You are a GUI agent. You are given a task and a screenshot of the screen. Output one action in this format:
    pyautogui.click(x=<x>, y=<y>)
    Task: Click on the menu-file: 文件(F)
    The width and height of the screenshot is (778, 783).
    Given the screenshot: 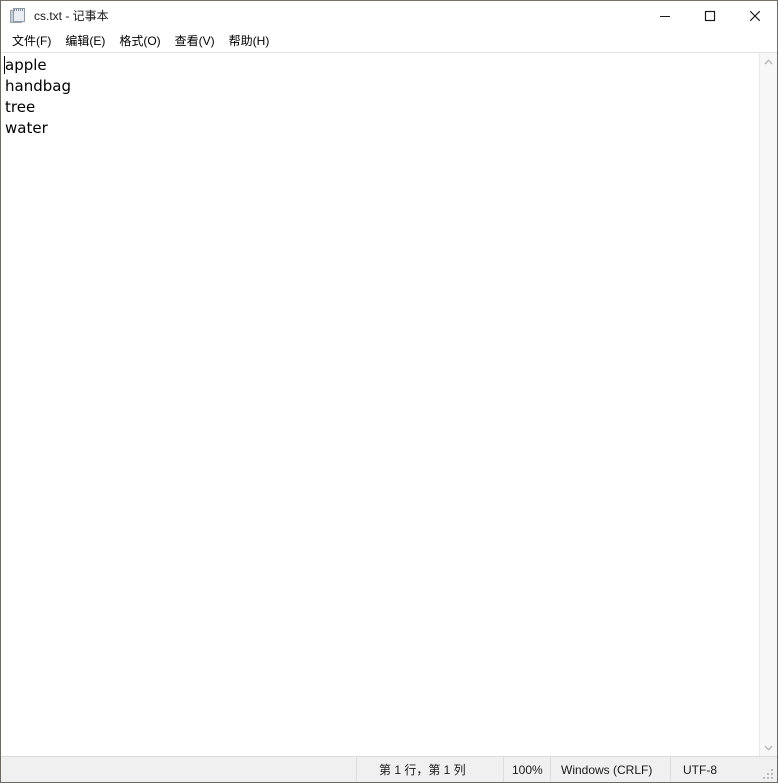 What is the action you would take?
    pyautogui.click(x=31, y=41)
    